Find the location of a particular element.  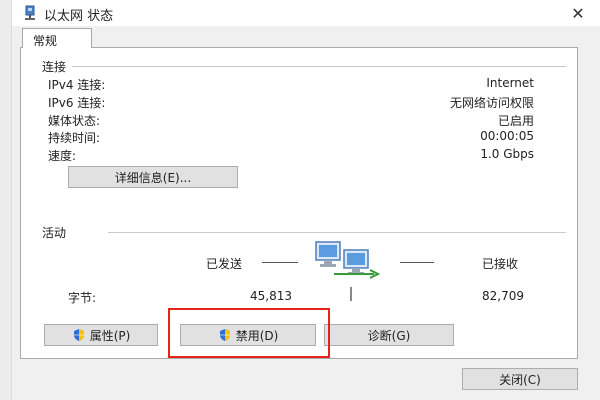

bytes-separator is located at coordinates (351, 294).